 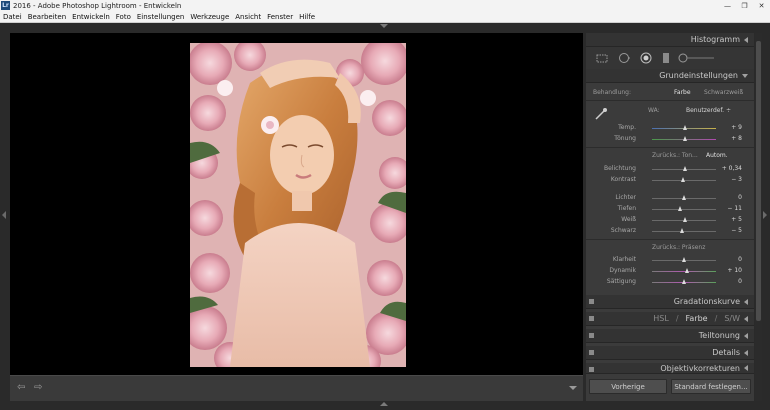 I want to click on panel-scrollbar-thumb, so click(x=758, y=181).